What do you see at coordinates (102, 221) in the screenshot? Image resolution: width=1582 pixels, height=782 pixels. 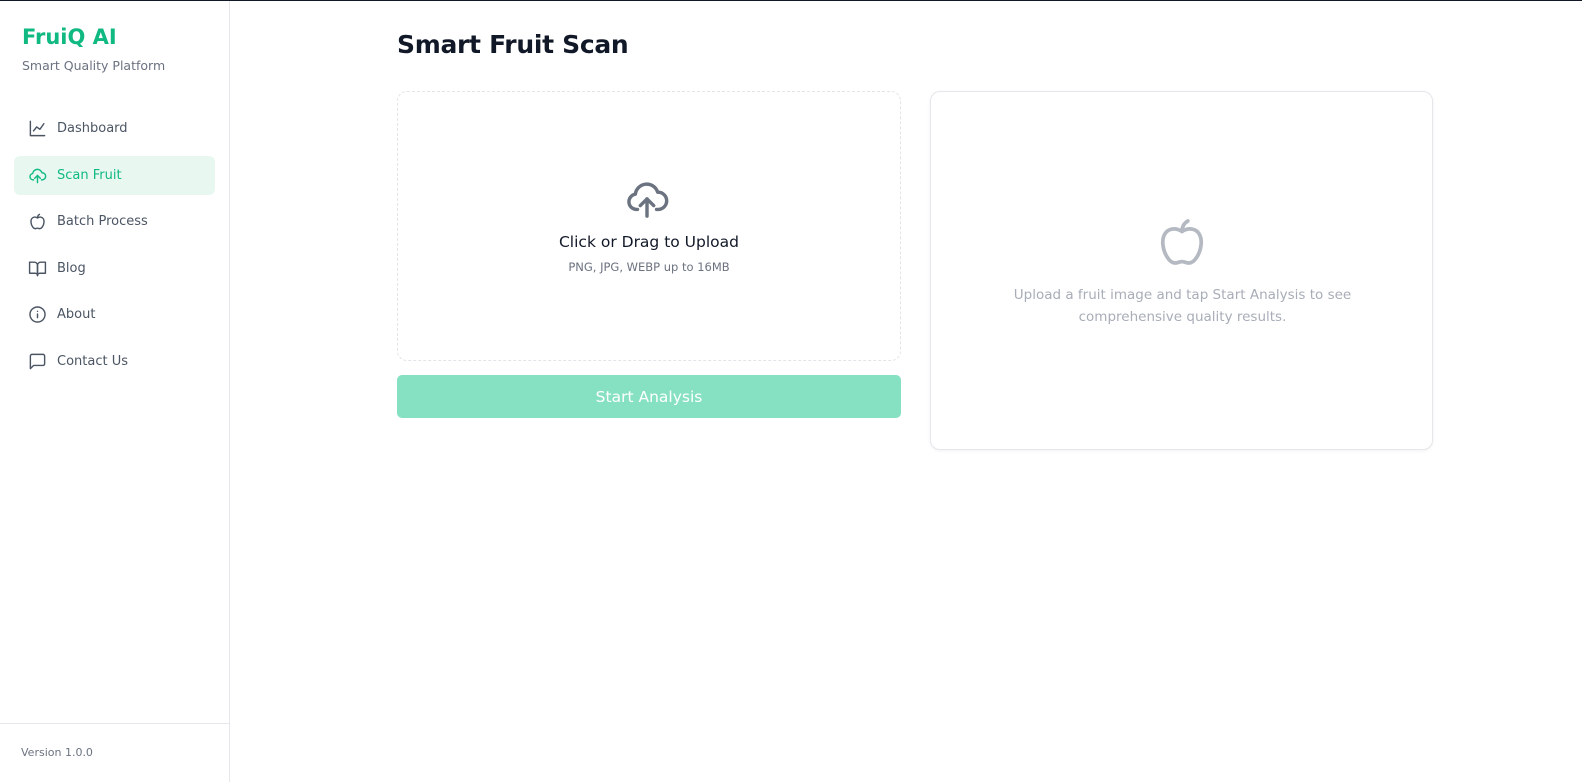 I see `sidebar-item-label: Batch Process` at bounding box center [102, 221].